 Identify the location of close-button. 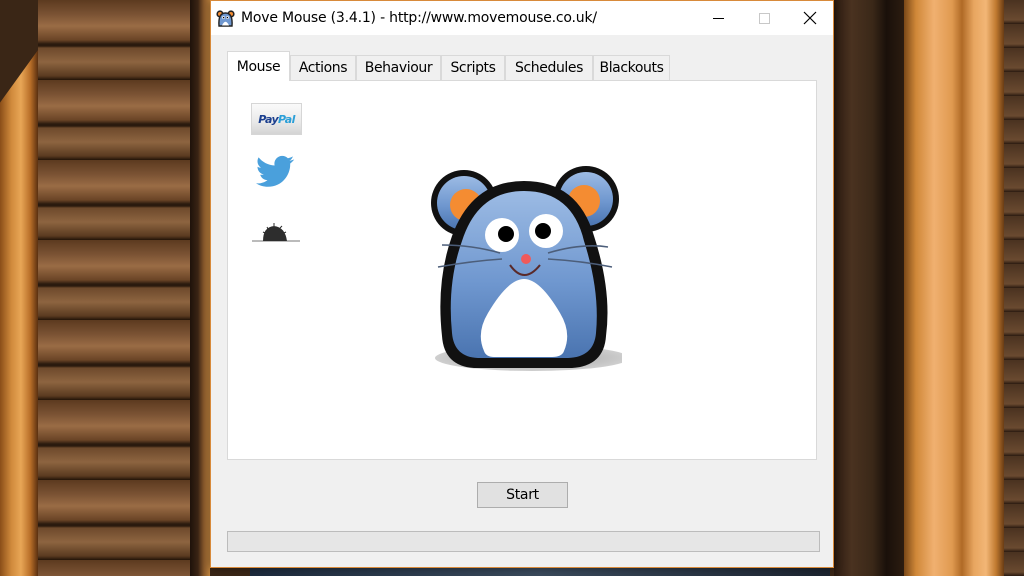
(810, 18).